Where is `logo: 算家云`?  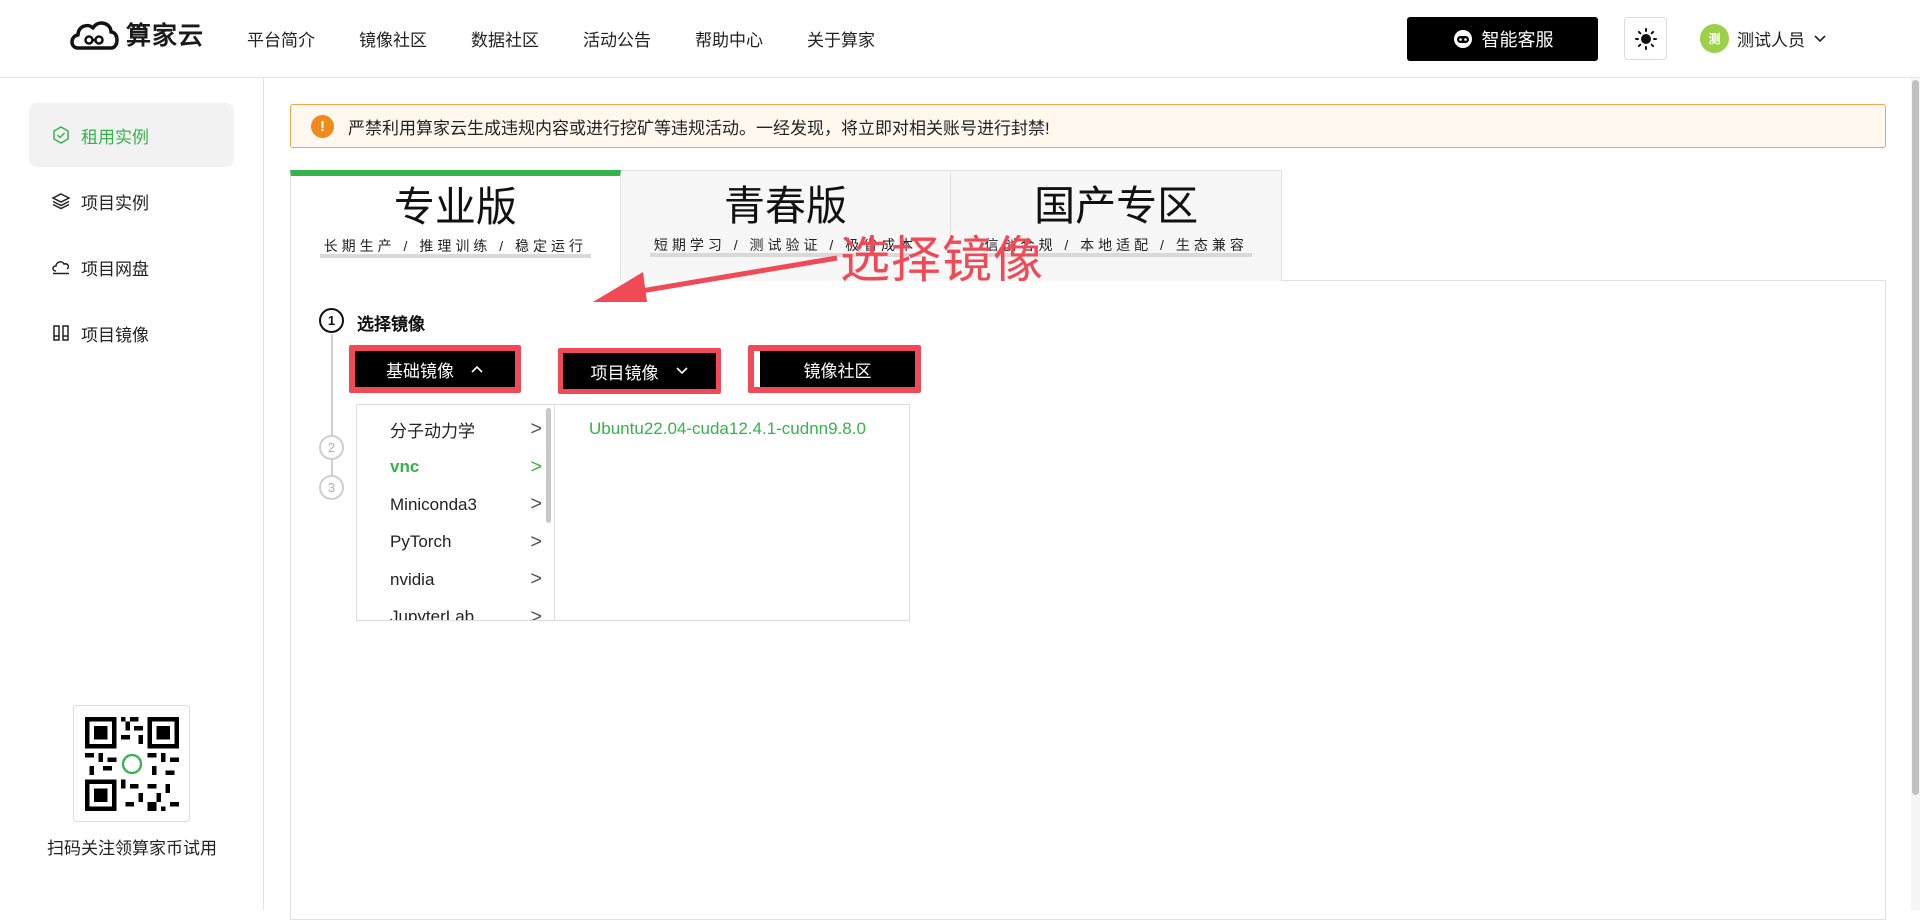 logo: 算家云 is located at coordinates (136, 34).